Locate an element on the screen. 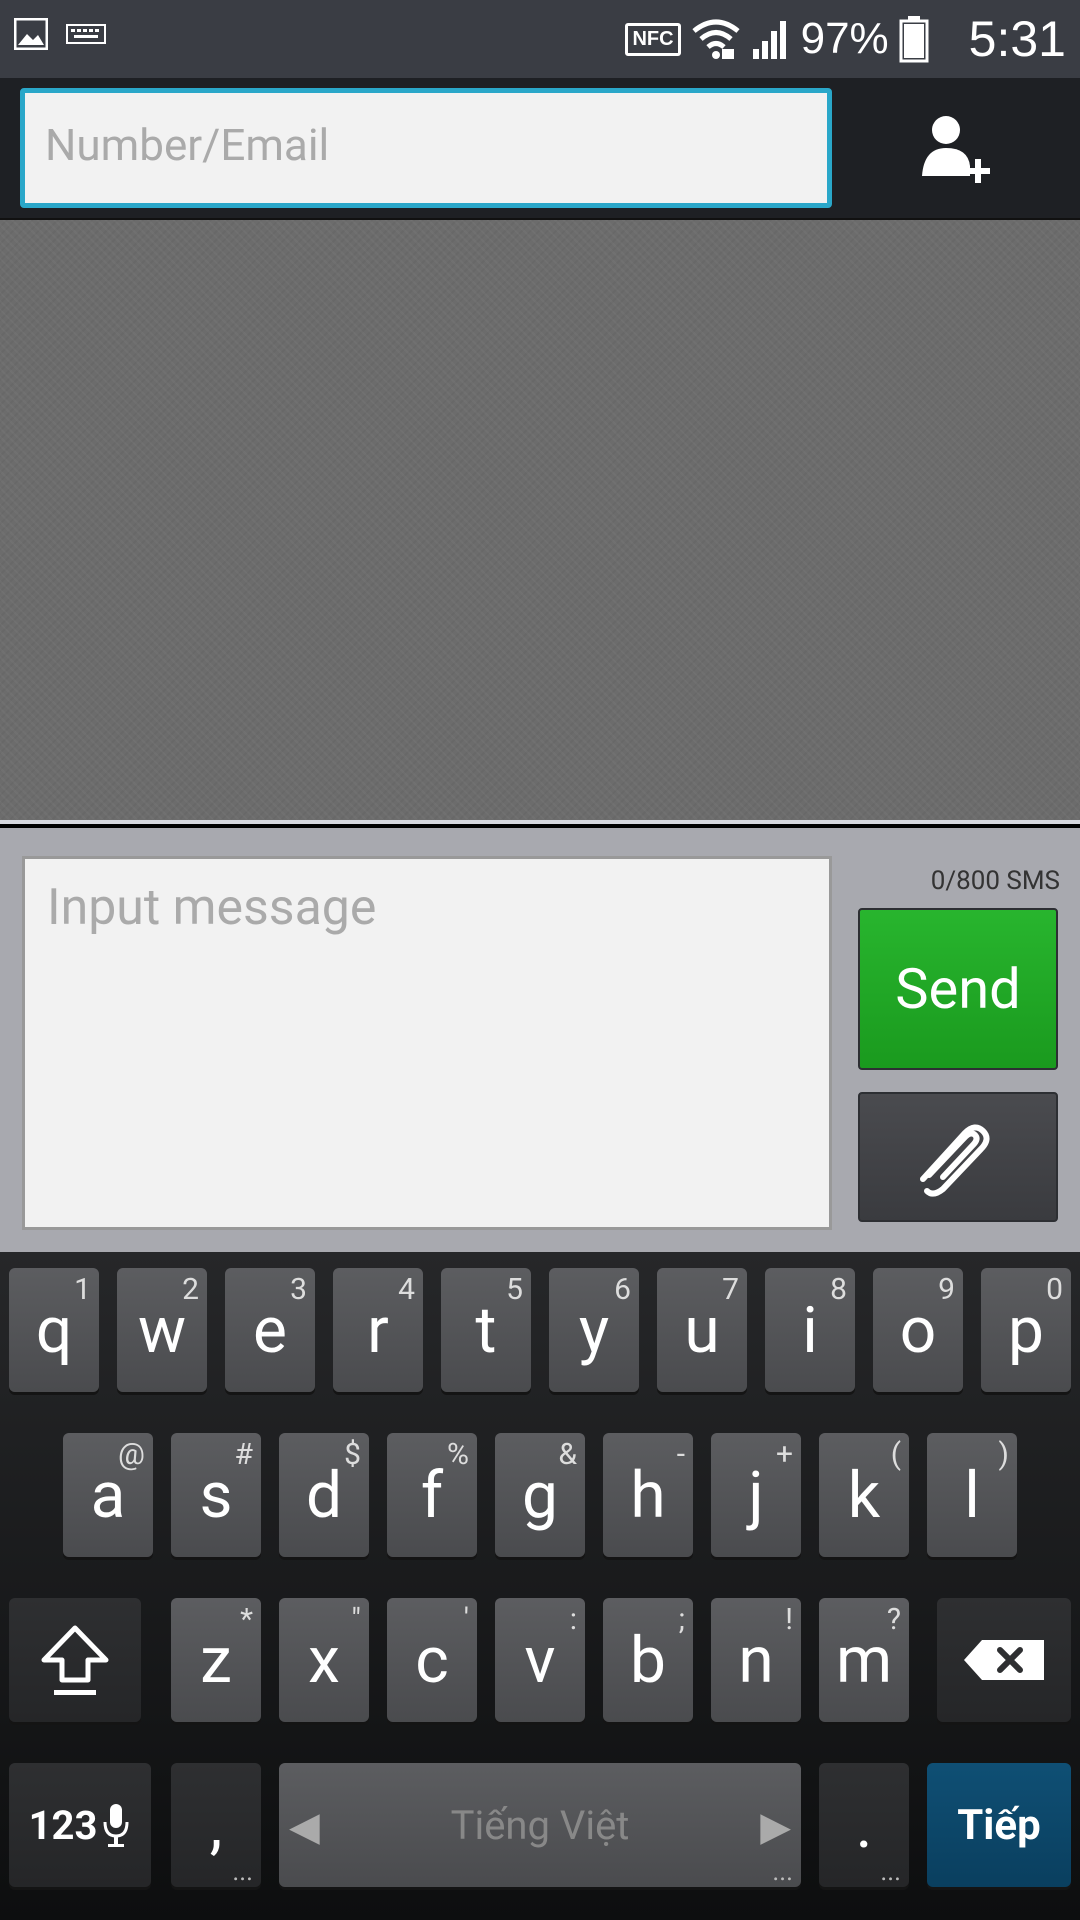 The height and width of the screenshot is (1920, 1080). backspace-icon is located at coordinates (1004, 1660).